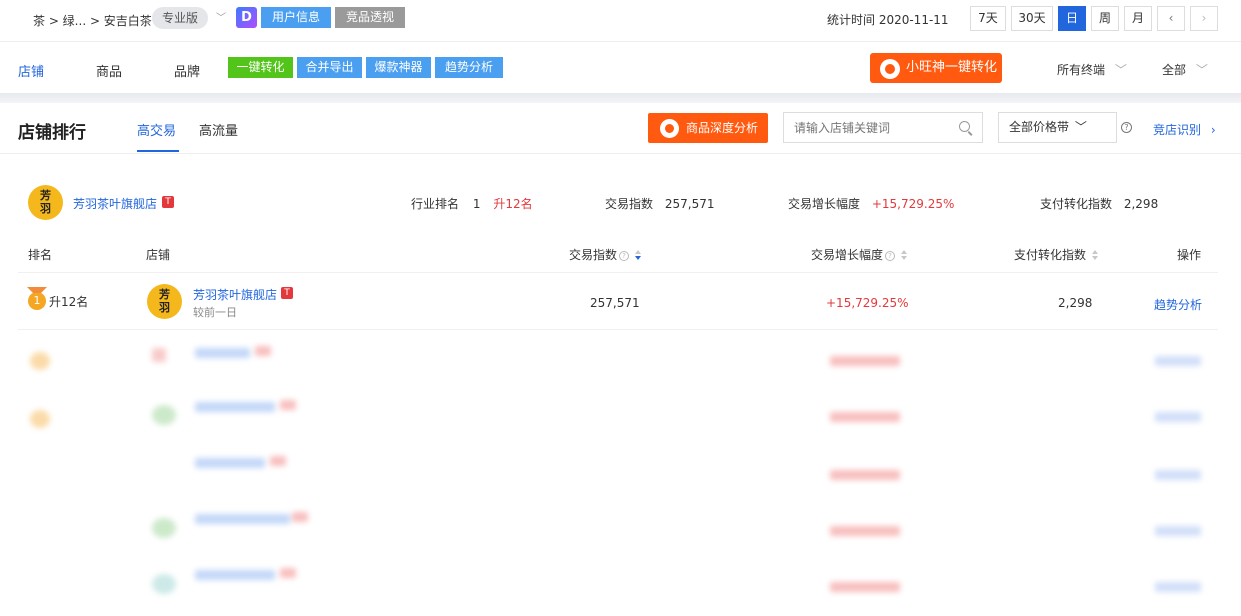  What do you see at coordinates (593, 255) in the screenshot?
I see `col-header-trade-index-label: 交易指数` at bounding box center [593, 255].